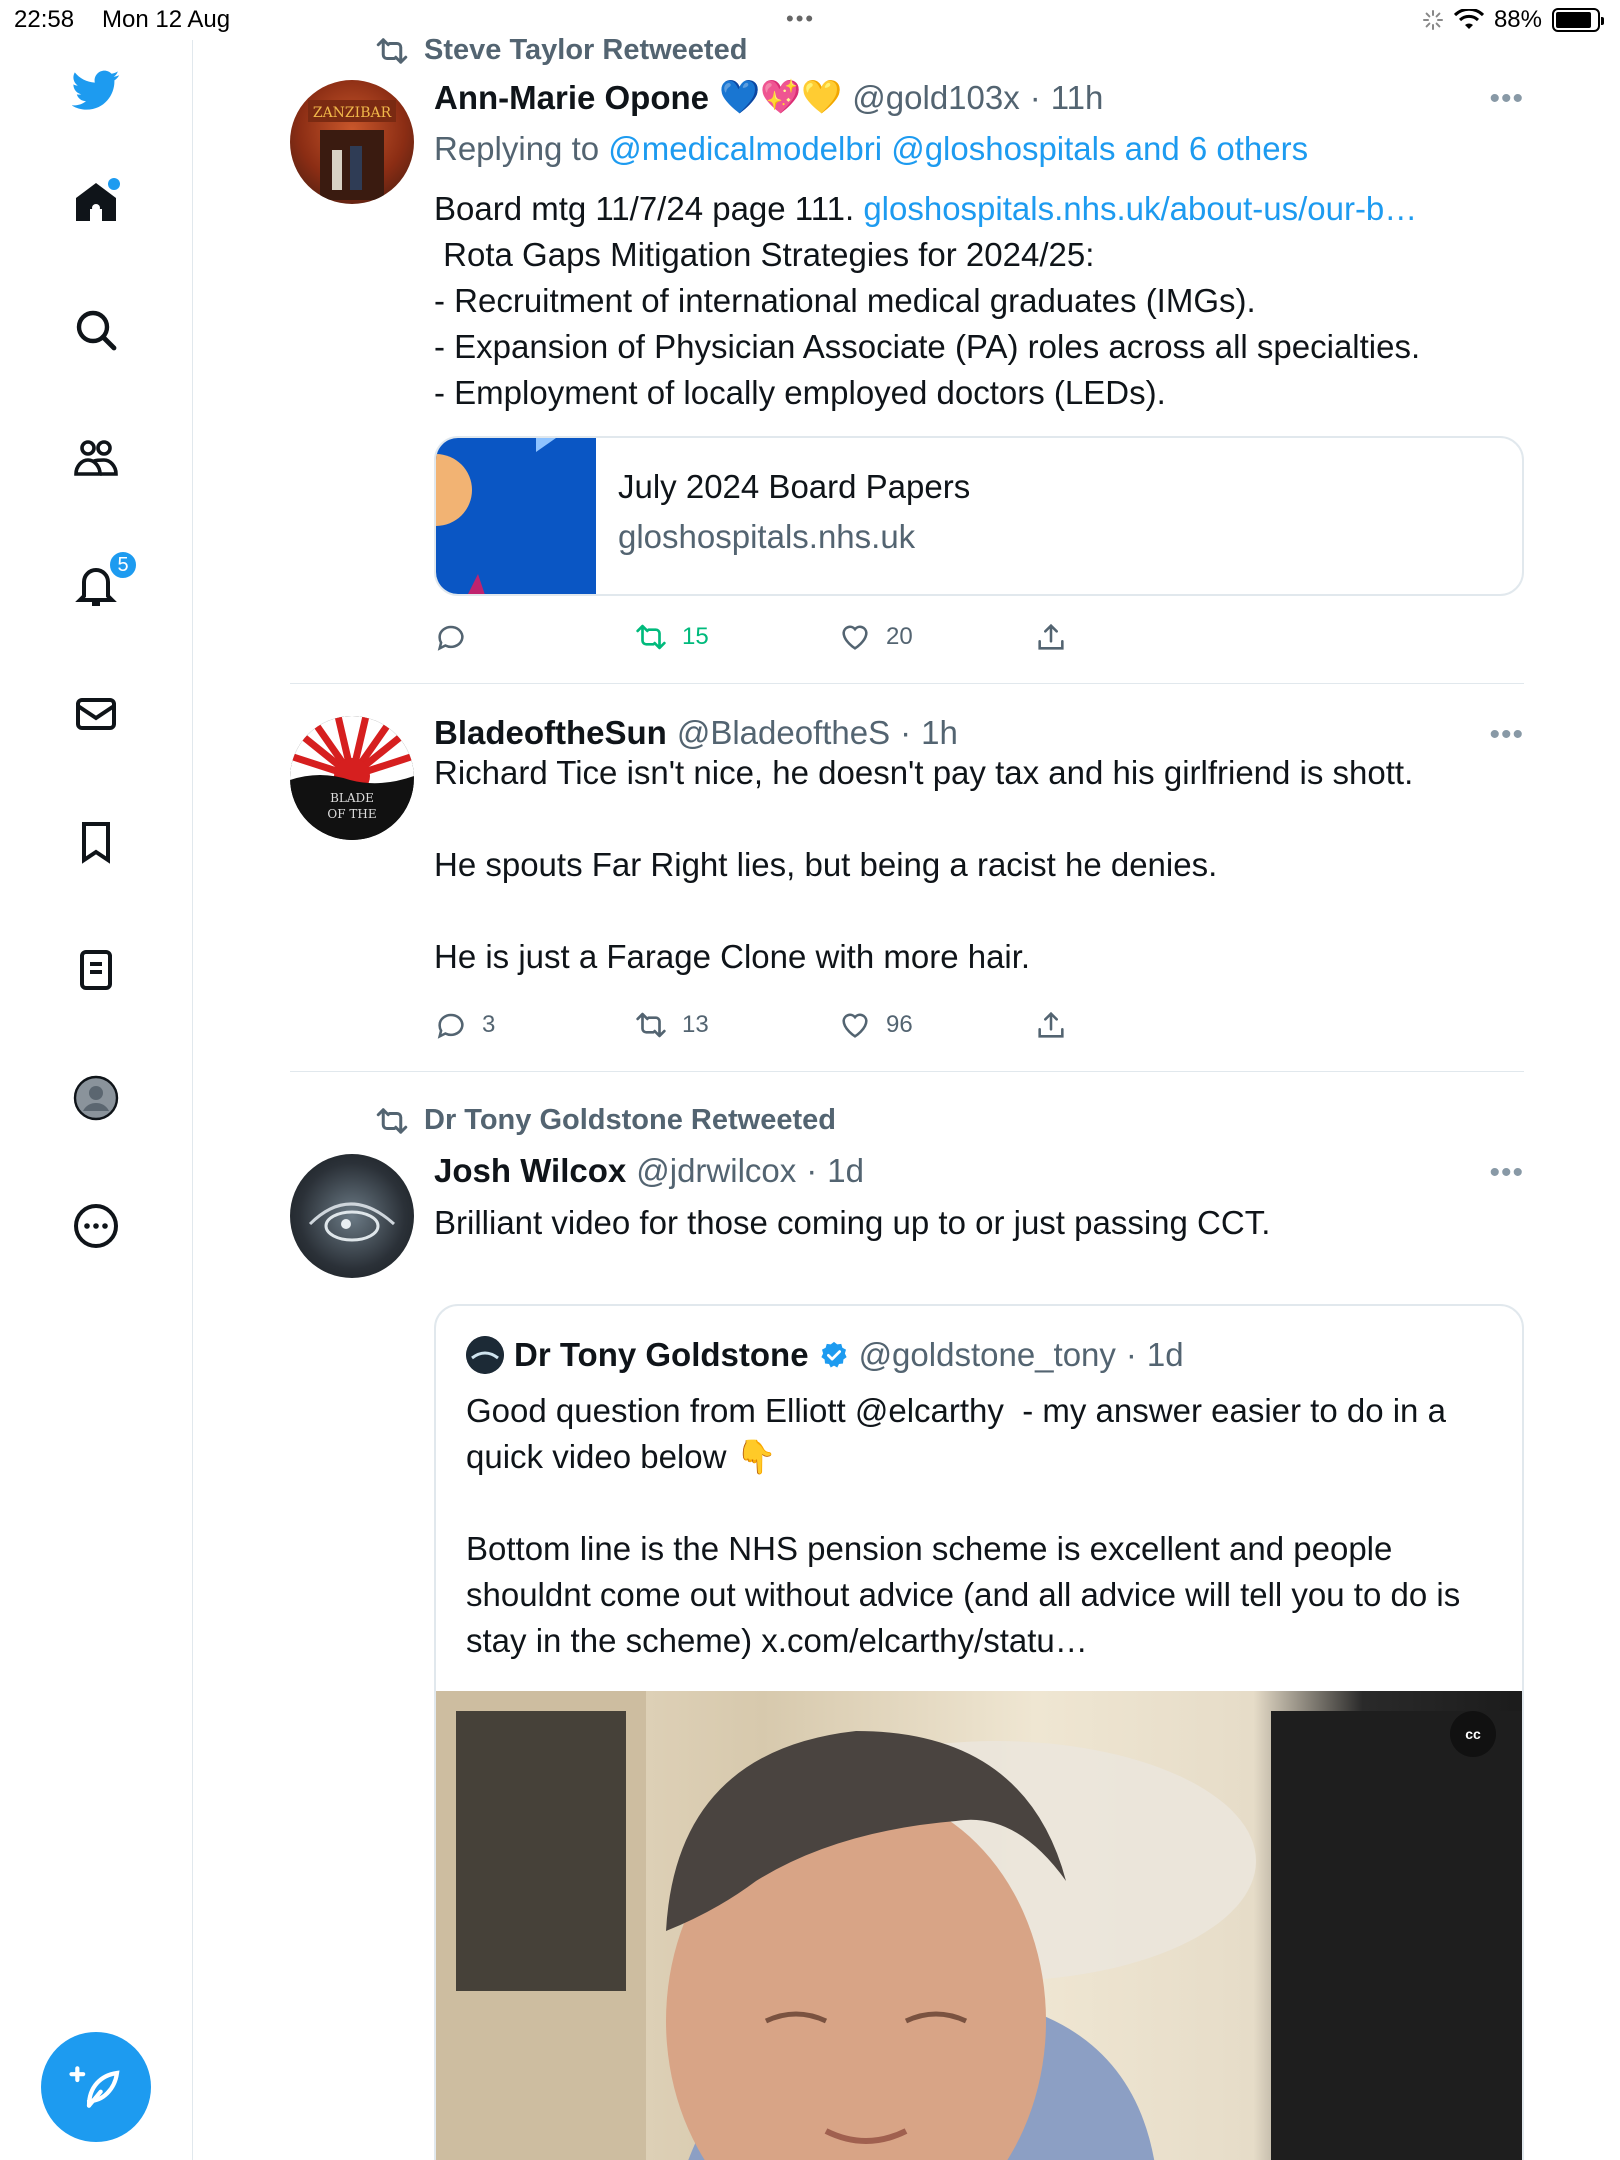 This screenshot has height=2160, width=1620. I want to click on multitasking-dots-icon: •••, so click(800, 19).